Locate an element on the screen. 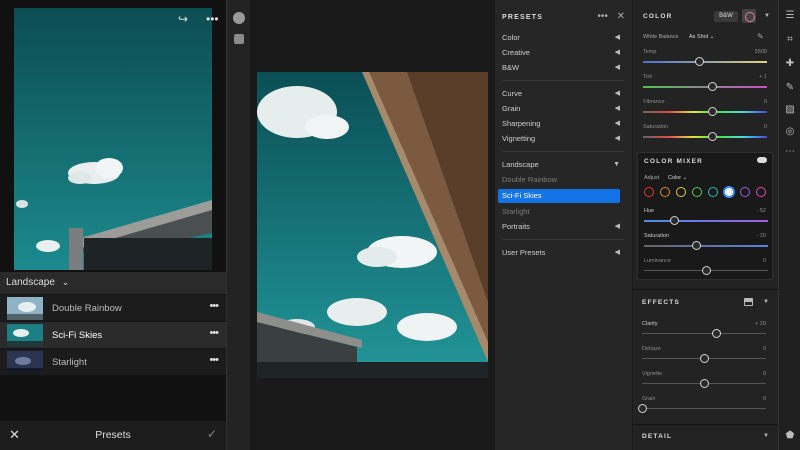 Image resolution: width=800 pixels, height=450 pixels. preset-double-rainbow: Double Rainbow is located at coordinates (563, 180).